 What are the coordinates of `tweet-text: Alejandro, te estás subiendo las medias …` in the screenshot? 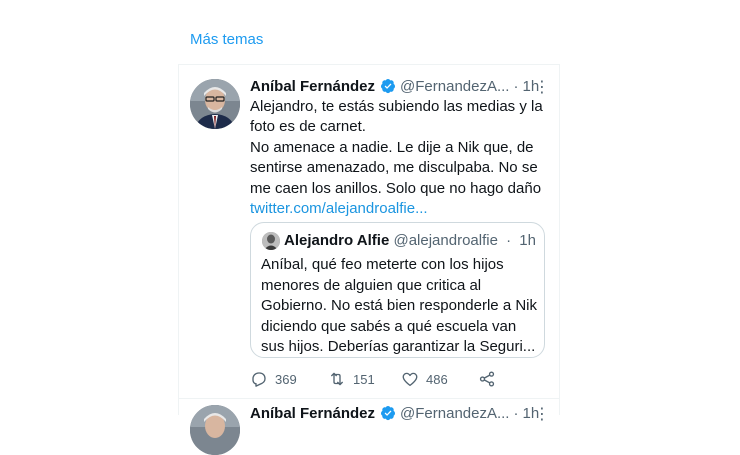 It's located at (400, 158).